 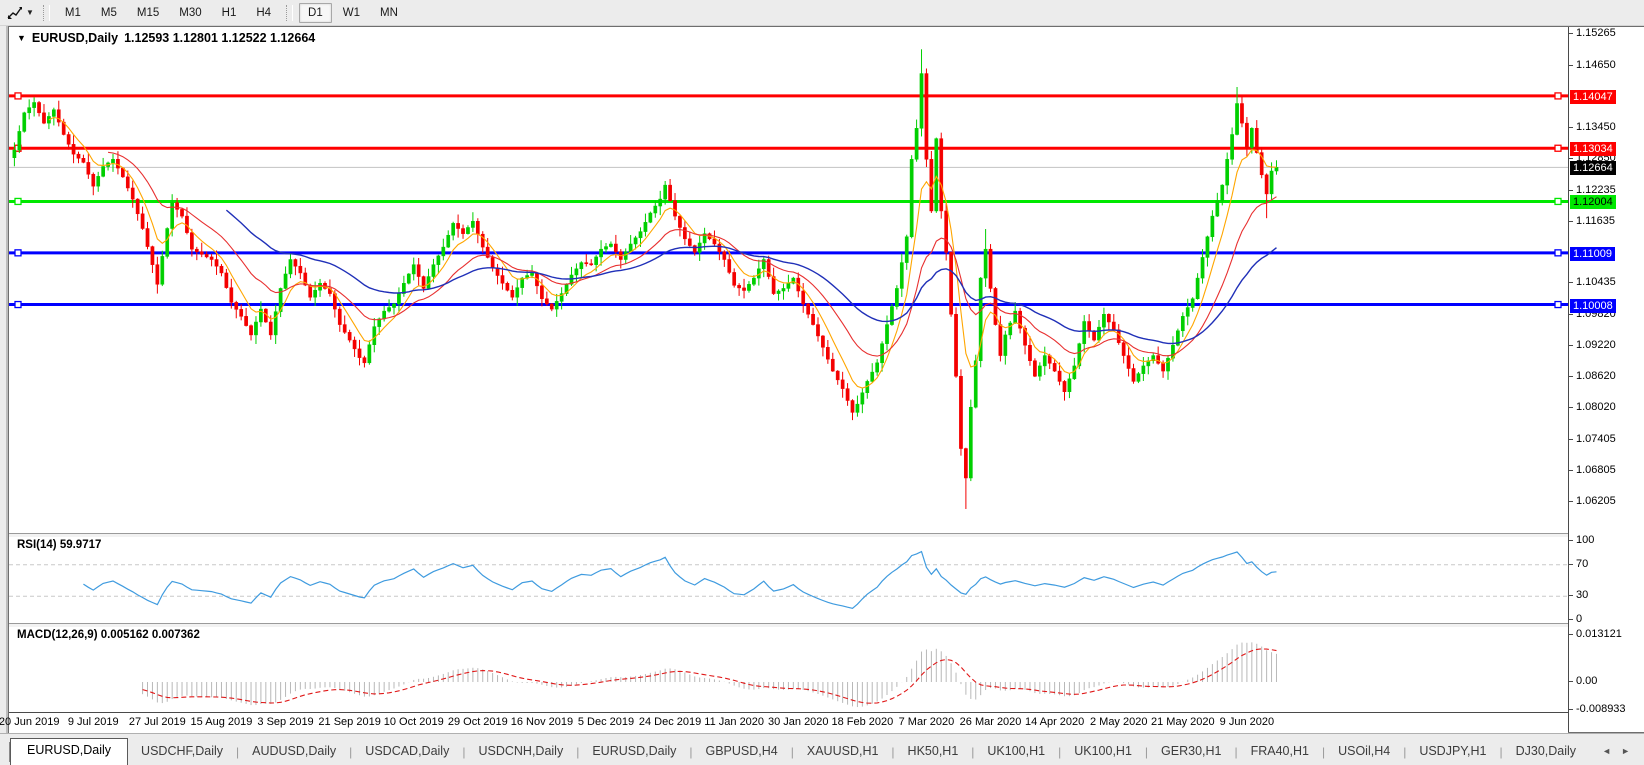 What do you see at coordinates (520, 752) in the screenshot?
I see `chart-tab-usdcnh-daily: USDCNH,Daily` at bounding box center [520, 752].